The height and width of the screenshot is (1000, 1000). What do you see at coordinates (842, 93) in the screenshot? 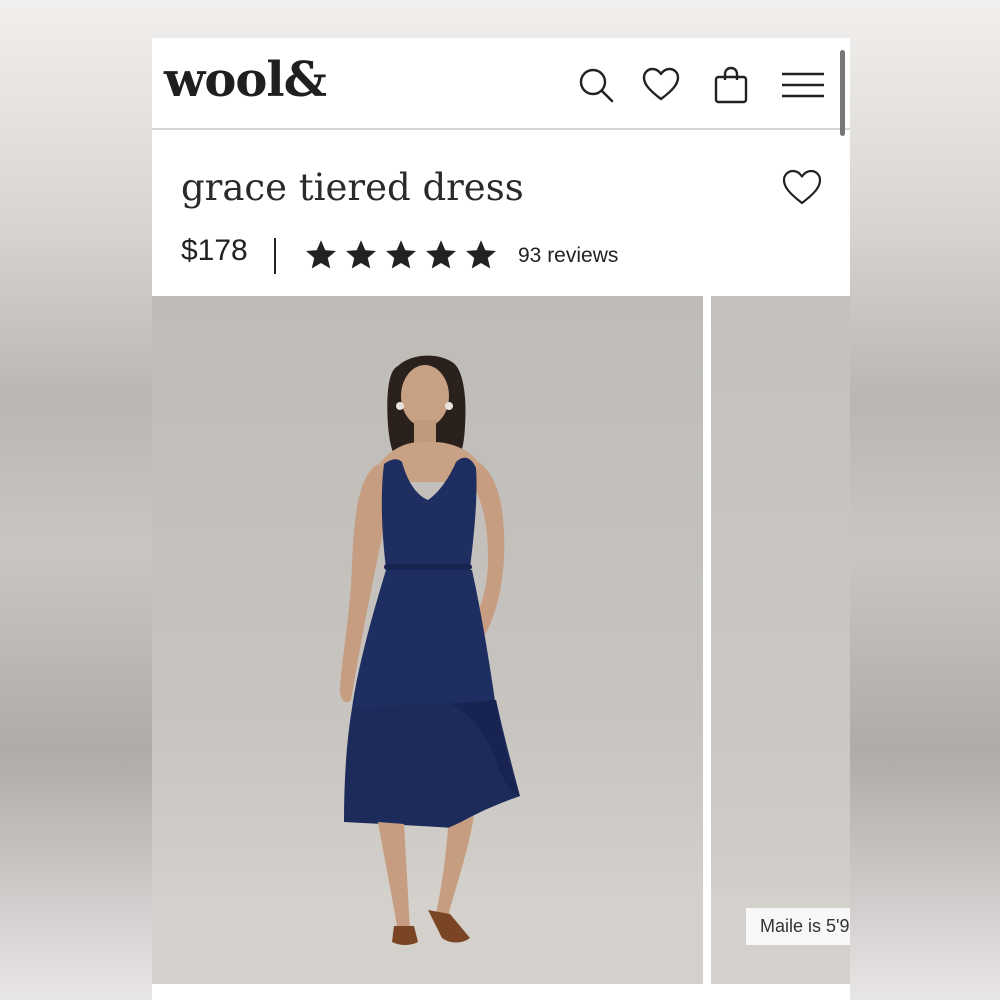
I see `scrollbar` at bounding box center [842, 93].